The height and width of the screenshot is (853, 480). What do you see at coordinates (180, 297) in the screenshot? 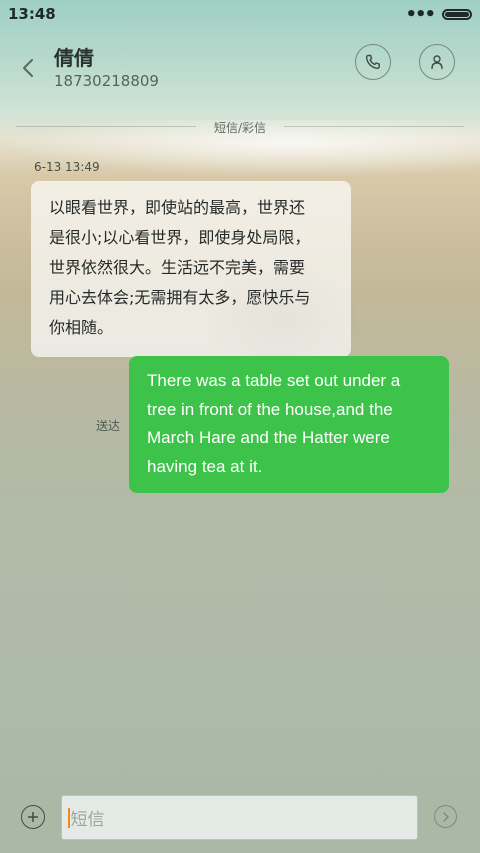
I see `incoming-message-line: 用心去体会;无需拥有太多，愿快乐与` at bounding box center [180, 297].